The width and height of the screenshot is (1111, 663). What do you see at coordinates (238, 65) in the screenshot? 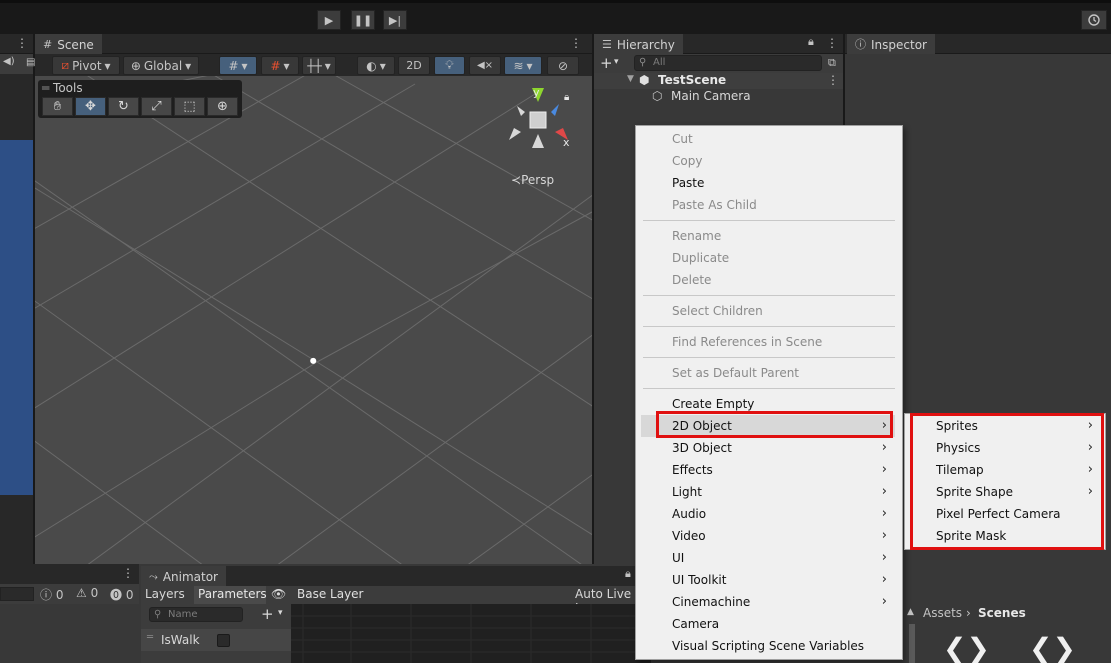
I see `grid-snap-toggle: # ▾` at bounding box center [238, 65].